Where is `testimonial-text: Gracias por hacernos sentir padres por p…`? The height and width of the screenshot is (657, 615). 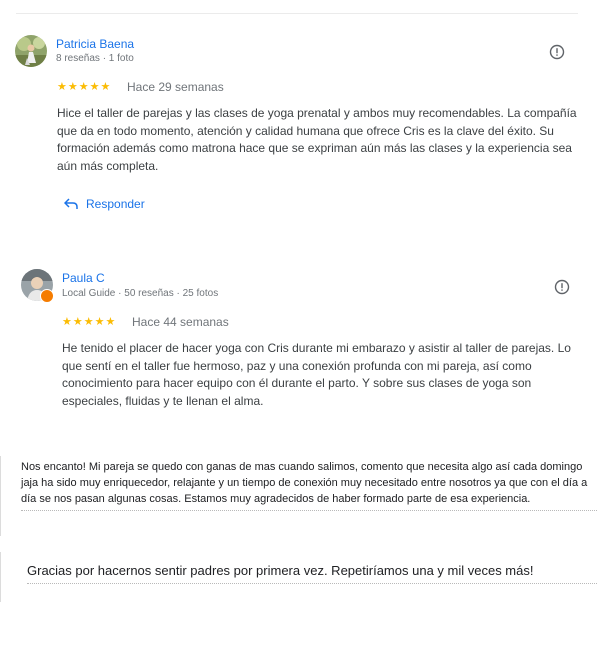 testimonial-text: Gracias por hacernos sentir padres por p… is located at coordinates (312, 573).